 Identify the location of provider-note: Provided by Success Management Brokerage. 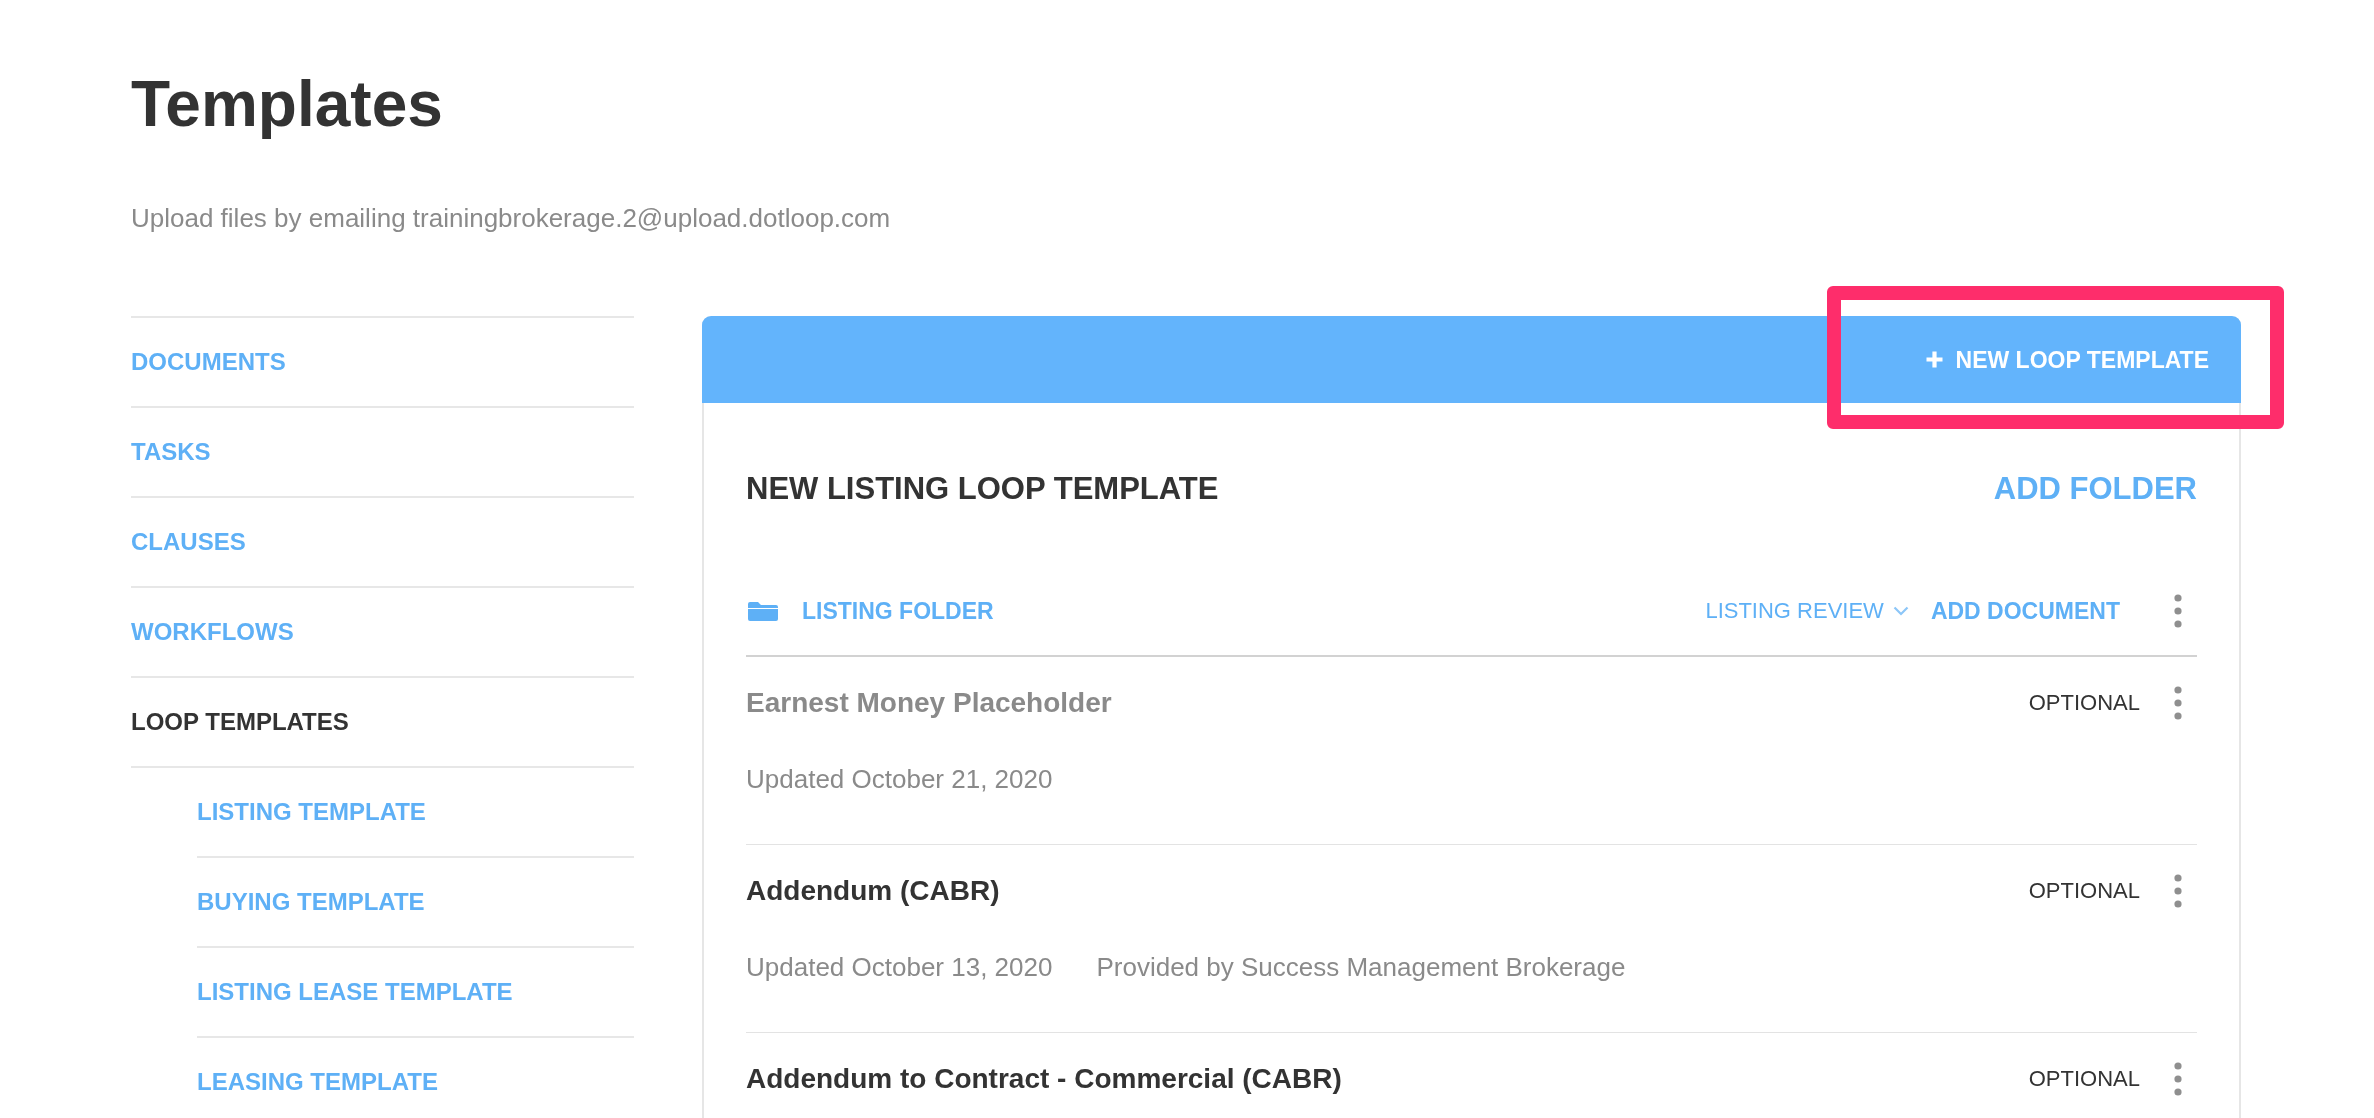
(1361, 967).